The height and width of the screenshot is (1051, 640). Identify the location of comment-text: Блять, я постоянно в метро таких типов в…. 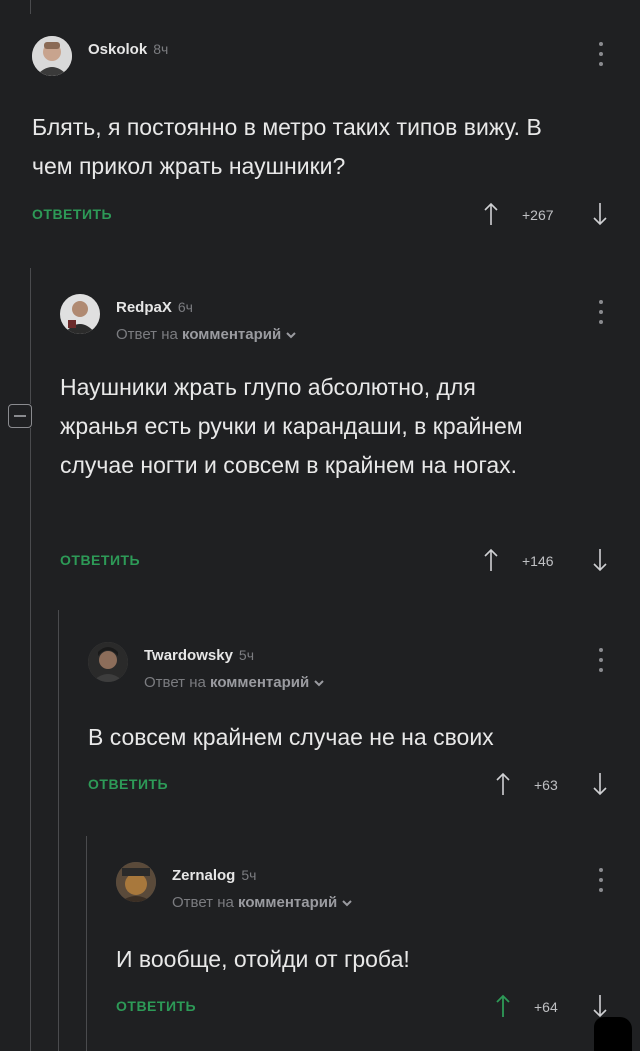
(287, 146).